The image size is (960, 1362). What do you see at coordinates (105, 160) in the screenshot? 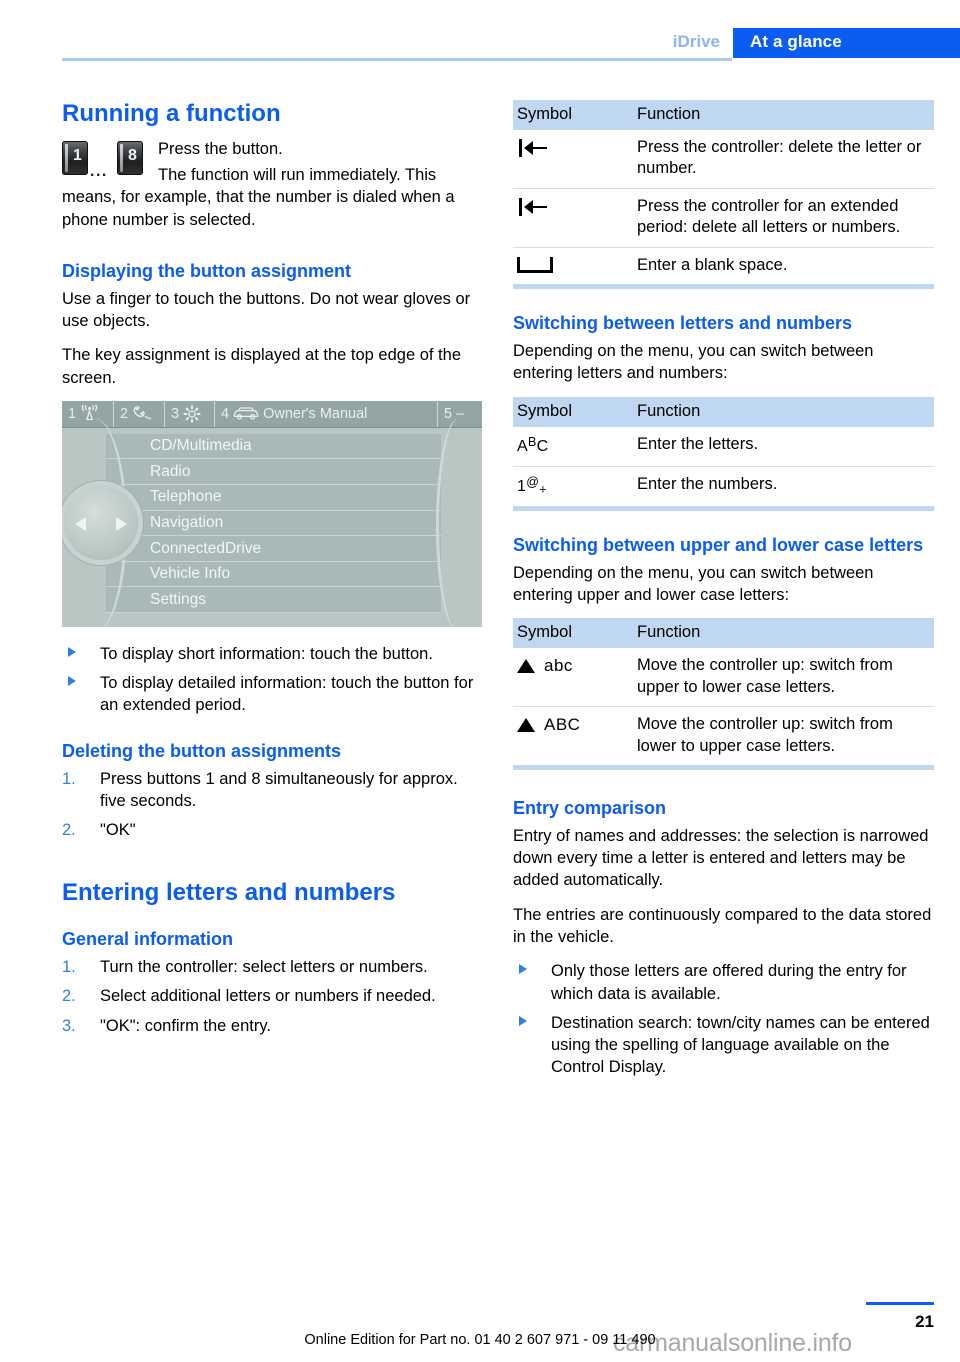
I see `button-range-graphic: 1 ... 8` at bounding box center [105, 160].